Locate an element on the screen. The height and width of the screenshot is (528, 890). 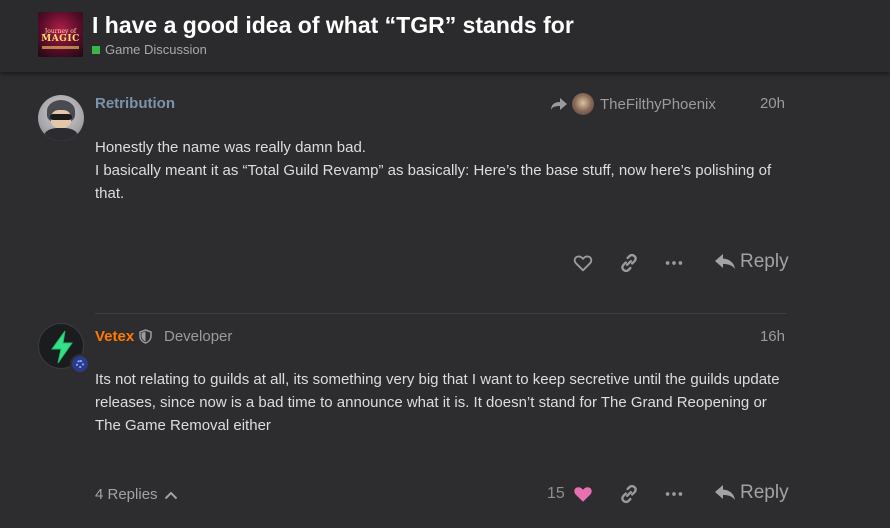
post-date: 16h is located at coordinates (772, 336).